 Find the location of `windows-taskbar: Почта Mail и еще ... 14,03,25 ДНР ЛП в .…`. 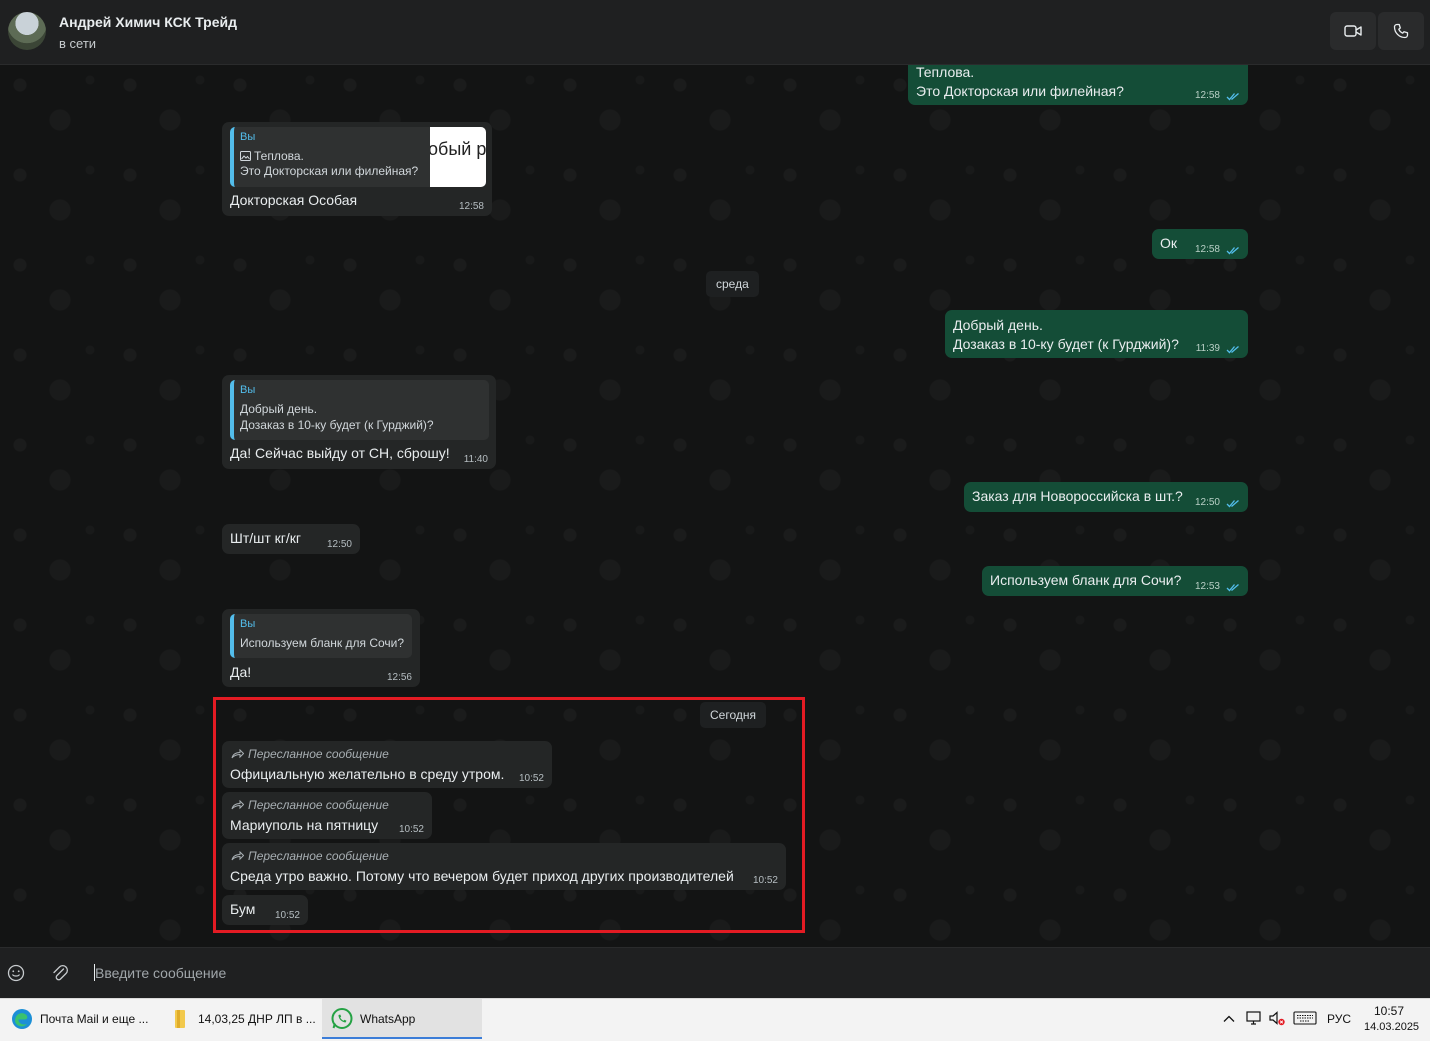

windows-taskbar: Почта Mail и еще ... 14,03,25 ДНР ЛП в .… is located at coordinates (715, 1019).